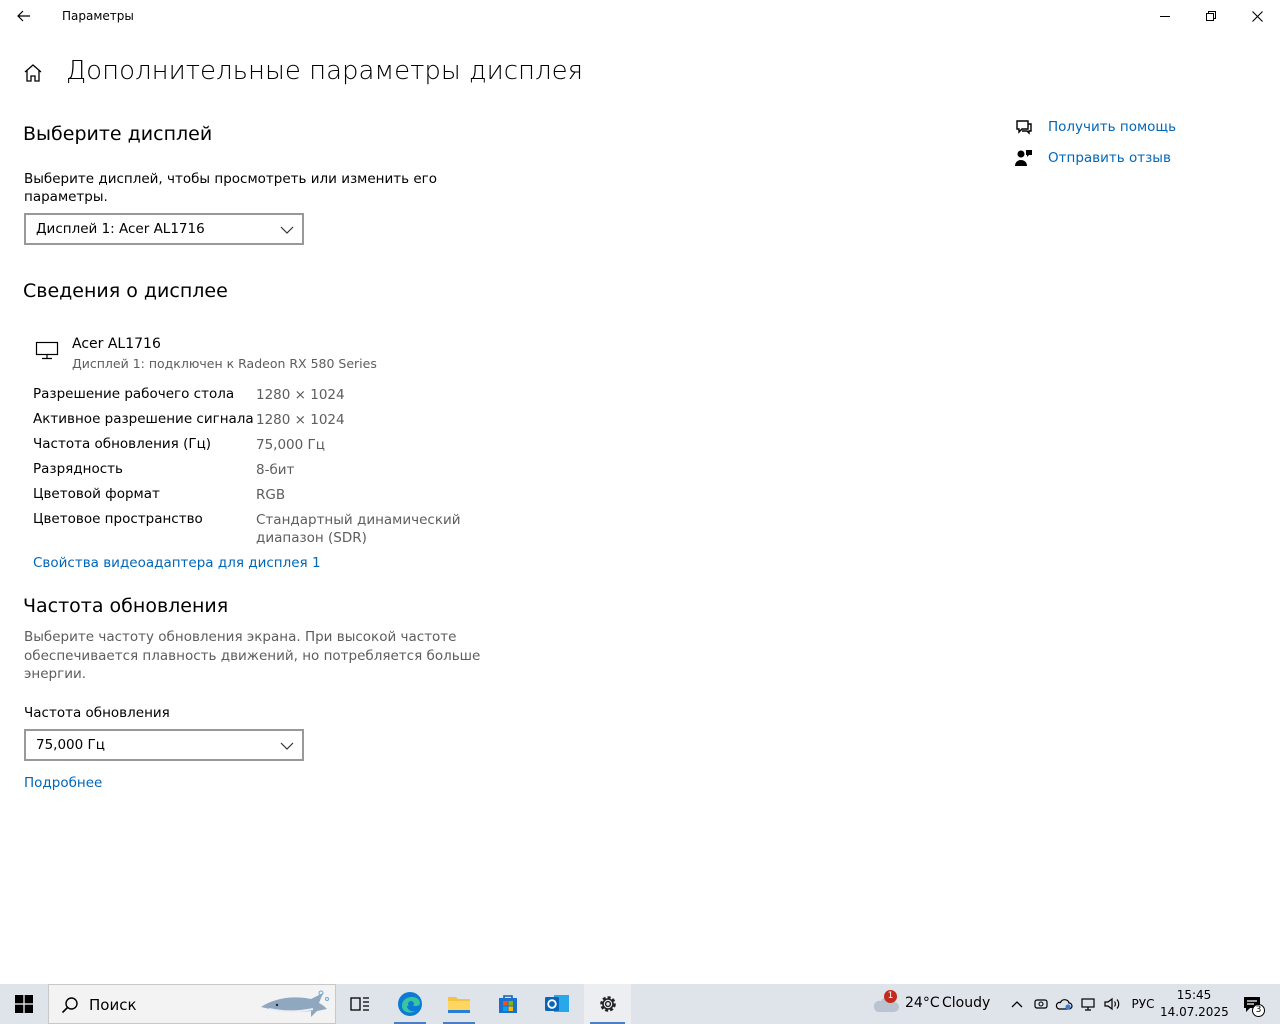  I want to click on info-label: Цветовое пространство, so click(118, 519).